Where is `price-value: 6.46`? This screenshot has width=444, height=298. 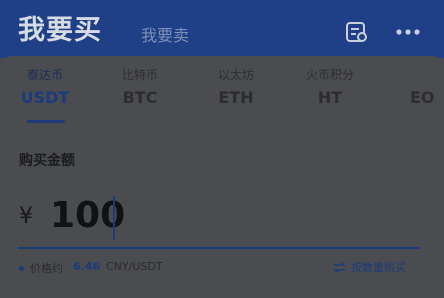
price-value: 6.46 is located at coordinates (87, 266).